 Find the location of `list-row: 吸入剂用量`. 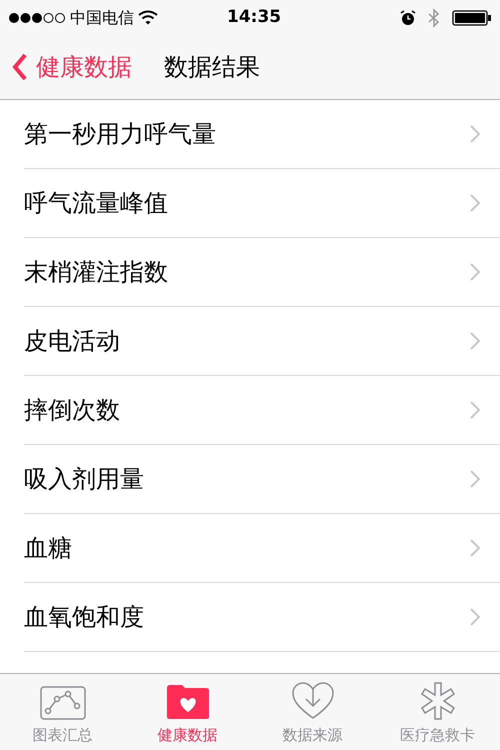

list-row: 吸入剂用量 is located at coordinates (262, 479).